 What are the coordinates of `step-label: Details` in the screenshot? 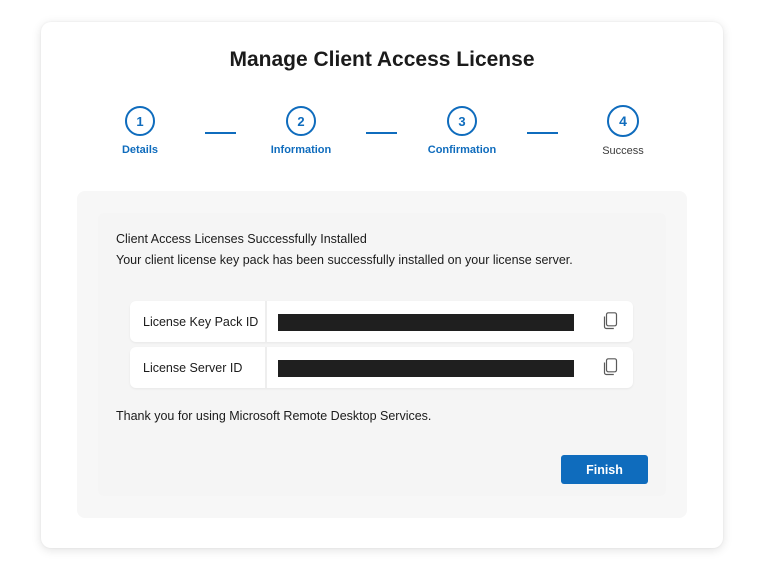 It's located at (140, 150).